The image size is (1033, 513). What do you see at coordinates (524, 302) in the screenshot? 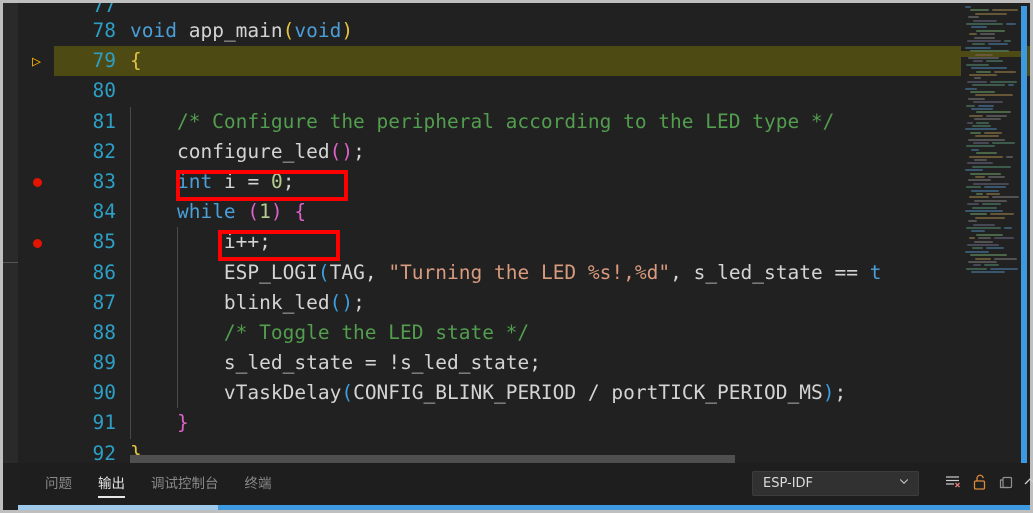
I see `code-line-87: 87 blink_led();` at bounding box center [524, 302].